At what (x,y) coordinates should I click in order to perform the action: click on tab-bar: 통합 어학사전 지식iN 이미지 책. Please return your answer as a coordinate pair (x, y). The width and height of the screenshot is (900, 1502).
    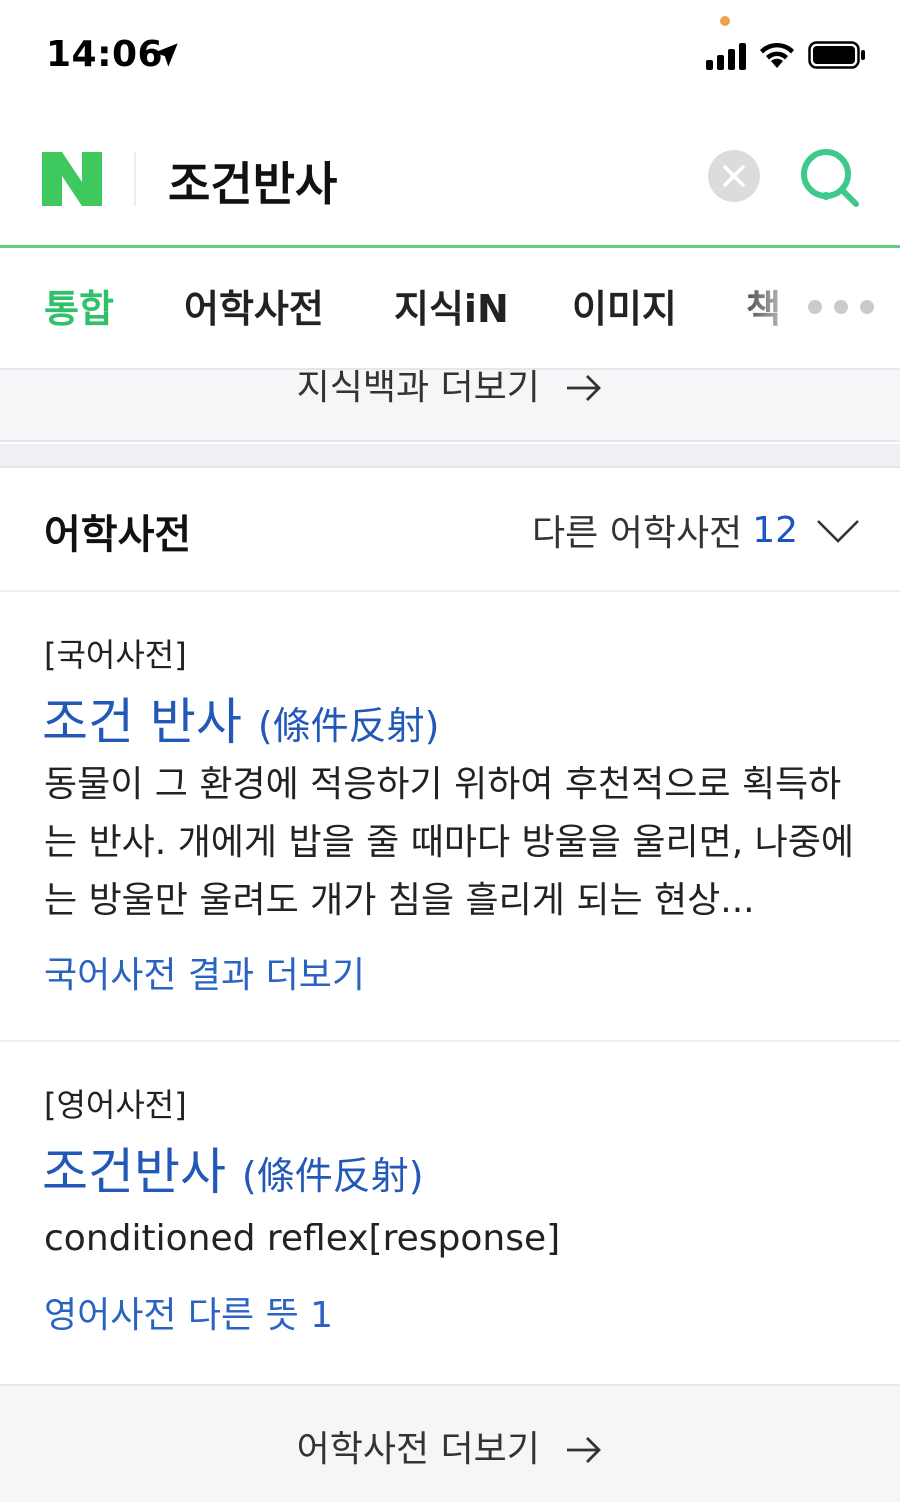
    Looking at the image, I should click on (450, 309).